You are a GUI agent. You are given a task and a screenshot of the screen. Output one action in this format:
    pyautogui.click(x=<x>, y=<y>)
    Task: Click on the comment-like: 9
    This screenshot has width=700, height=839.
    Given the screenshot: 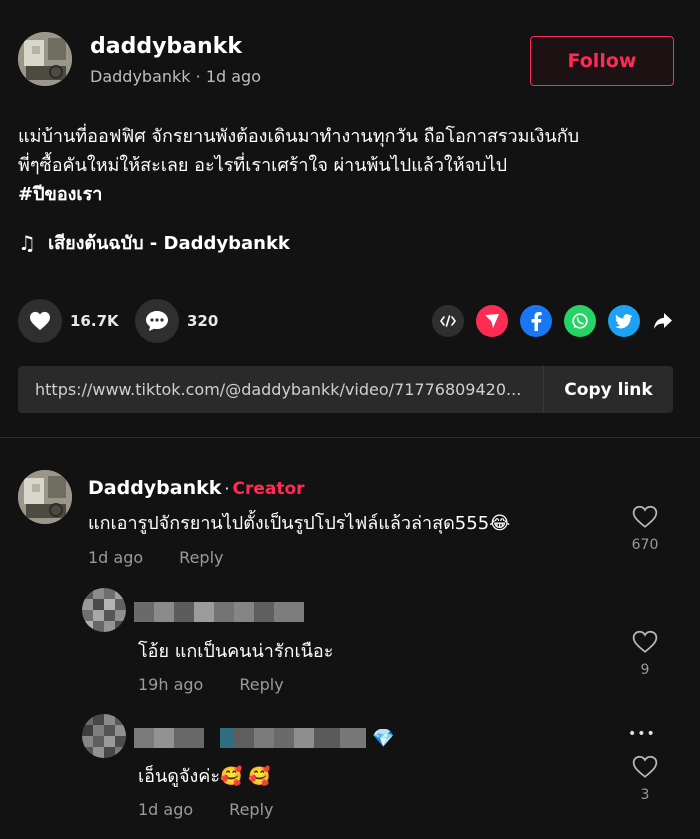 What is the action you would take?
    pyautogui.click(x=645, y=654)
    